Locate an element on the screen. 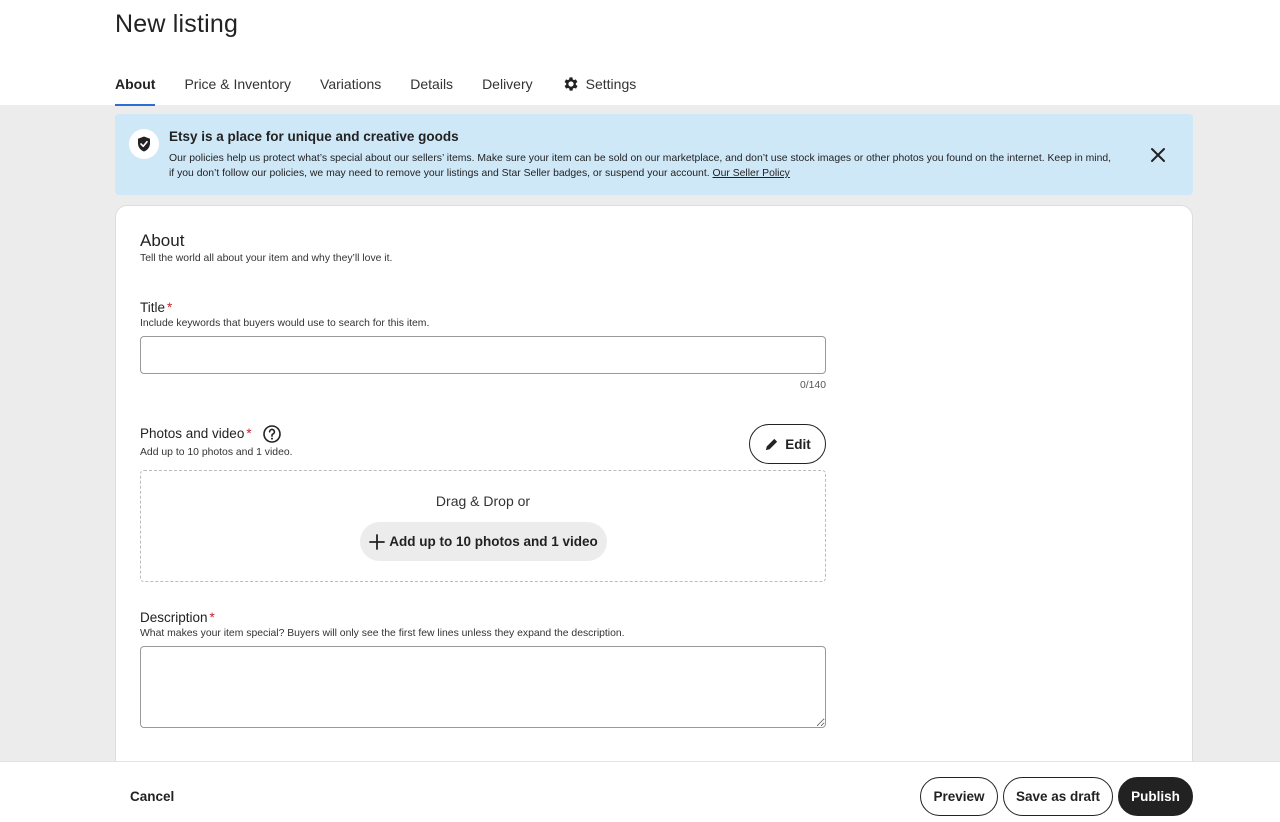 The image size is (1280, 822). photos-label: Photos and video * is located at coordinates (196, 433).